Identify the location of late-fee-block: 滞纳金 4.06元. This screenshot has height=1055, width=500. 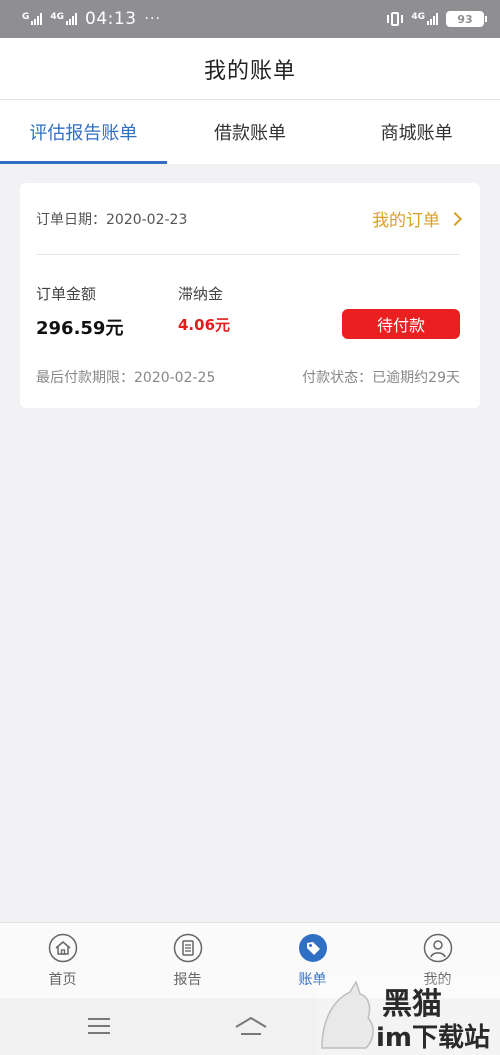
(204, 309).